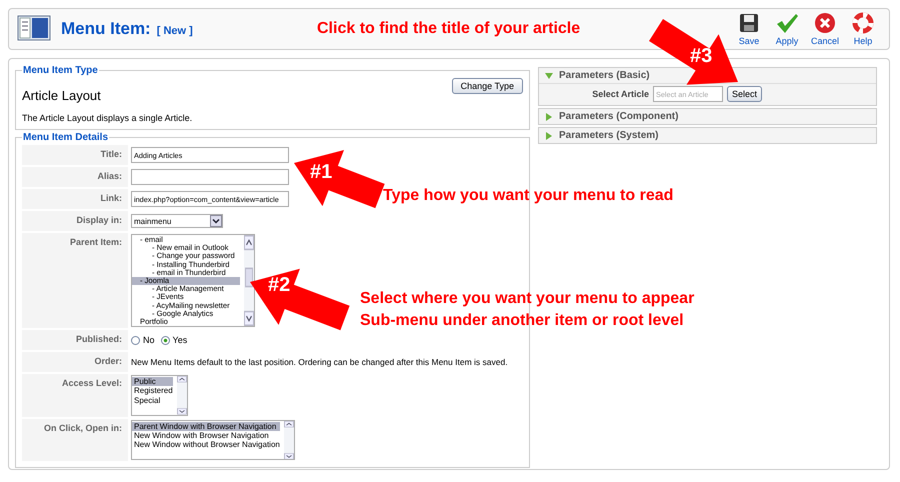 The image size is (900, 482). I want to click on help-button: Help, so click(863, 29).